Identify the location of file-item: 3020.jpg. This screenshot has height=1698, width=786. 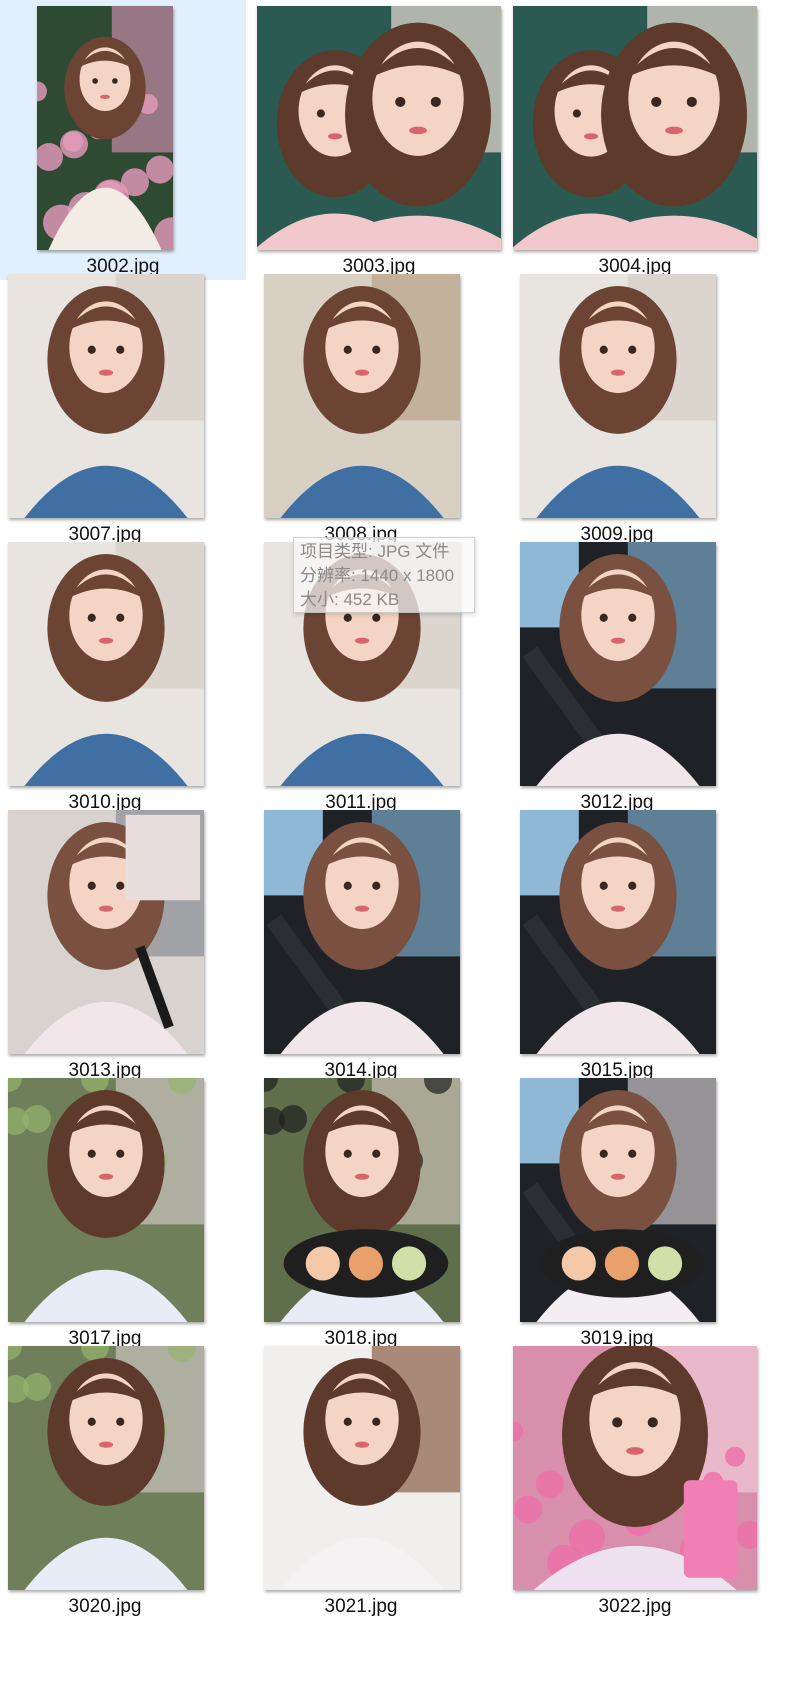
(123, 1480).